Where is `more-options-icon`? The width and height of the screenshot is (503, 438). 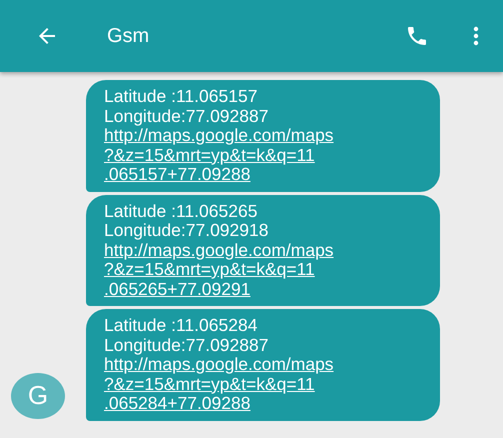
more-options-icon is located at coordinates (476, 36).